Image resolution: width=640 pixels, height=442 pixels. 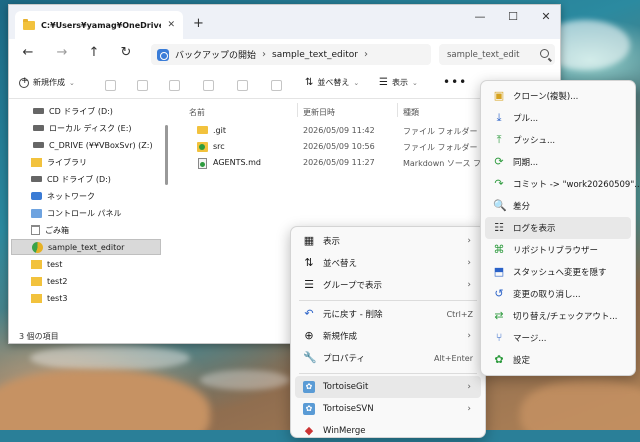 What do you see at coordinates (344, 359) in the screenshot?
I see `menu-item-label: プロパティ` at bounding box center [344, 359].